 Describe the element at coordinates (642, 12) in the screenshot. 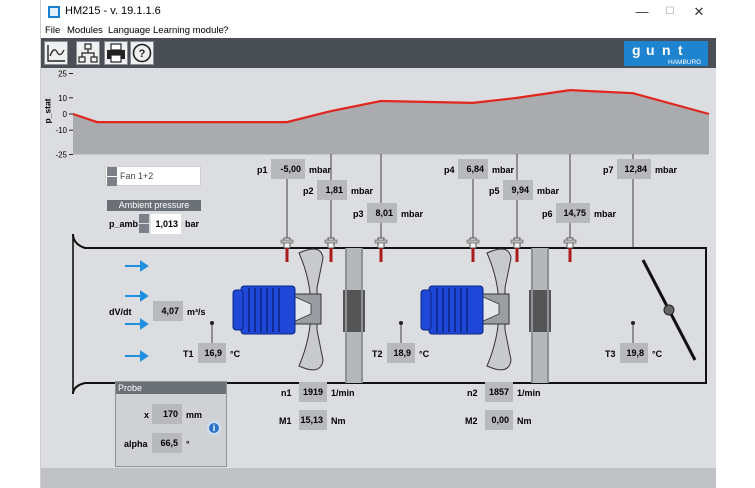

I see `minimize-button: —` at that location.